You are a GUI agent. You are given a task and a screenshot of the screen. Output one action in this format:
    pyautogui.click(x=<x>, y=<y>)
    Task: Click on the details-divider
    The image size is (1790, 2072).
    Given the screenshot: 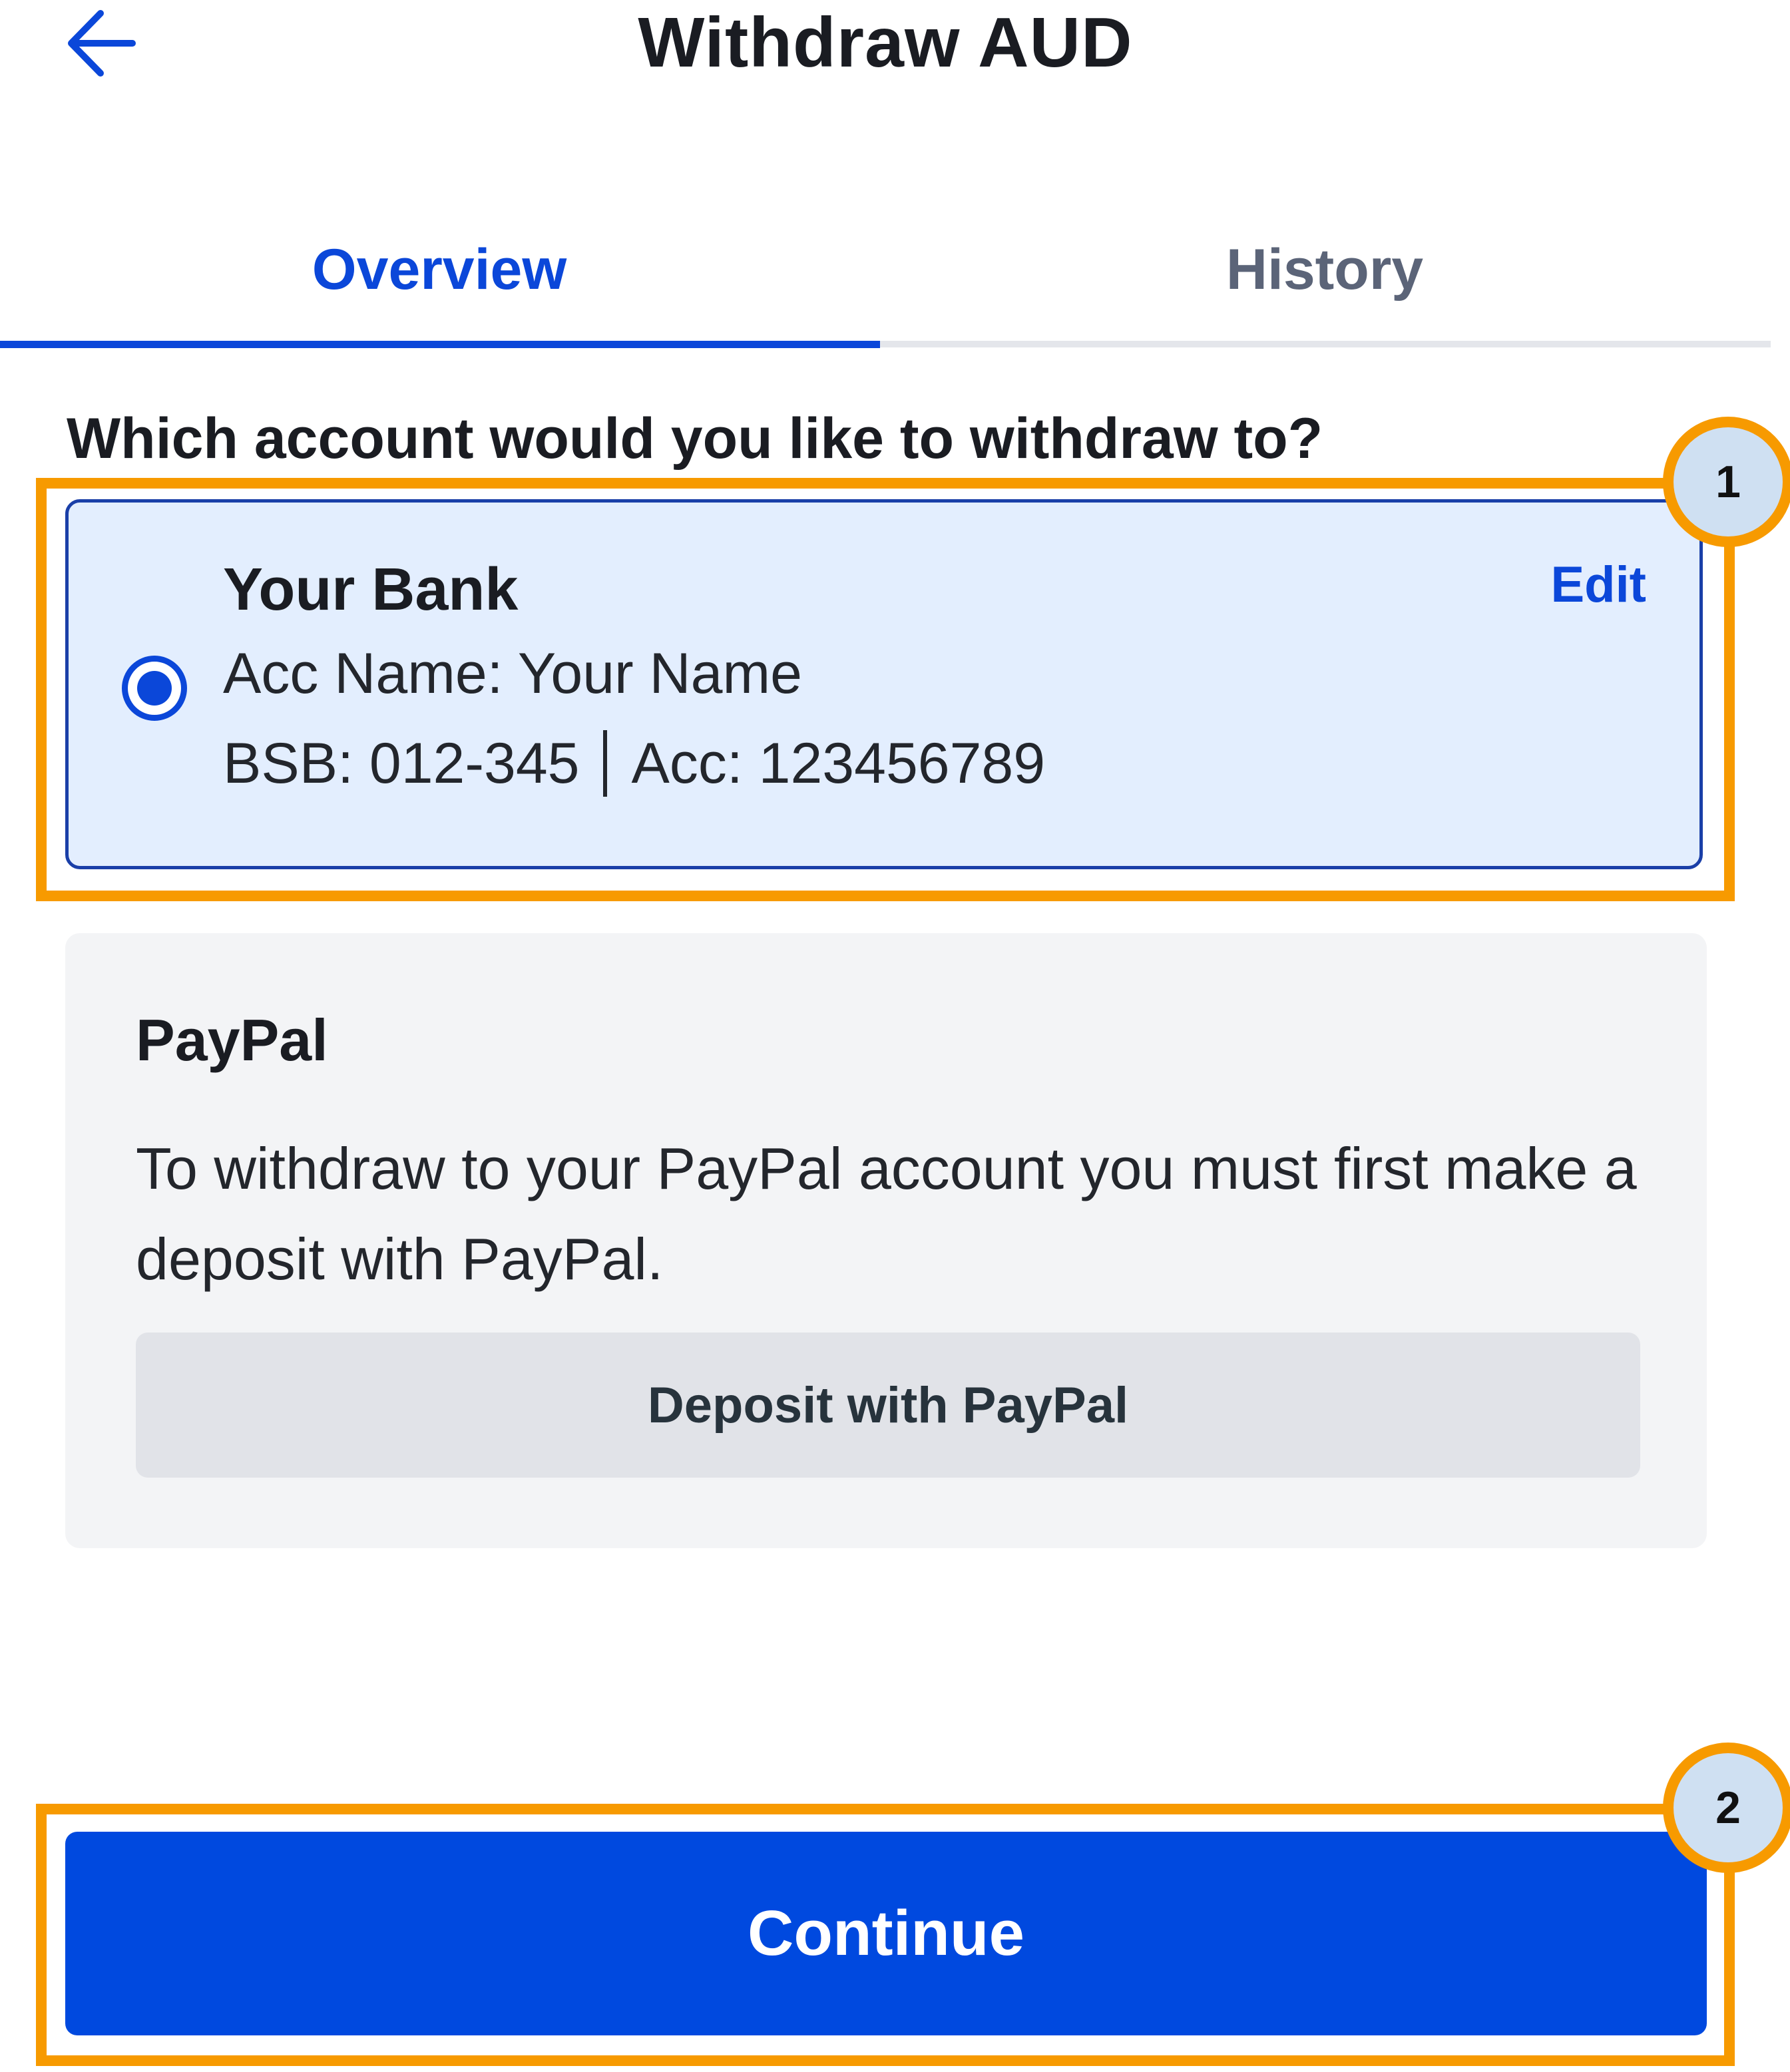 What is the action you would take?
    pyautogui.click(x=605, y=763)
    